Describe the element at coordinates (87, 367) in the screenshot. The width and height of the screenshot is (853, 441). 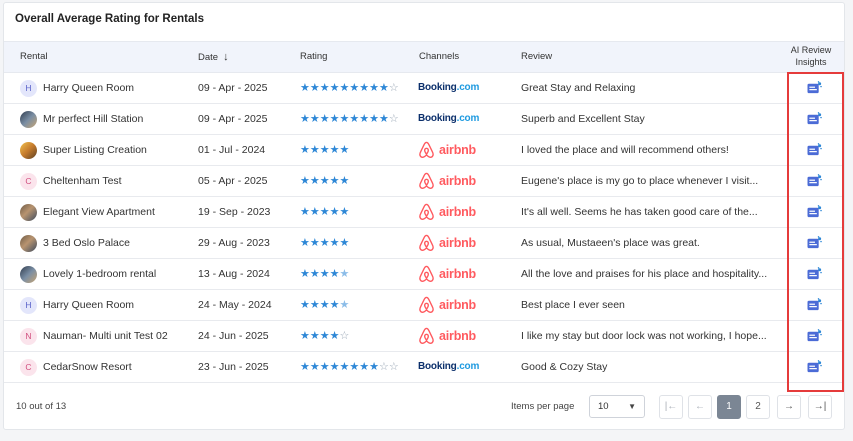
I see `rental-name: CedarSnow Resort` at that location.